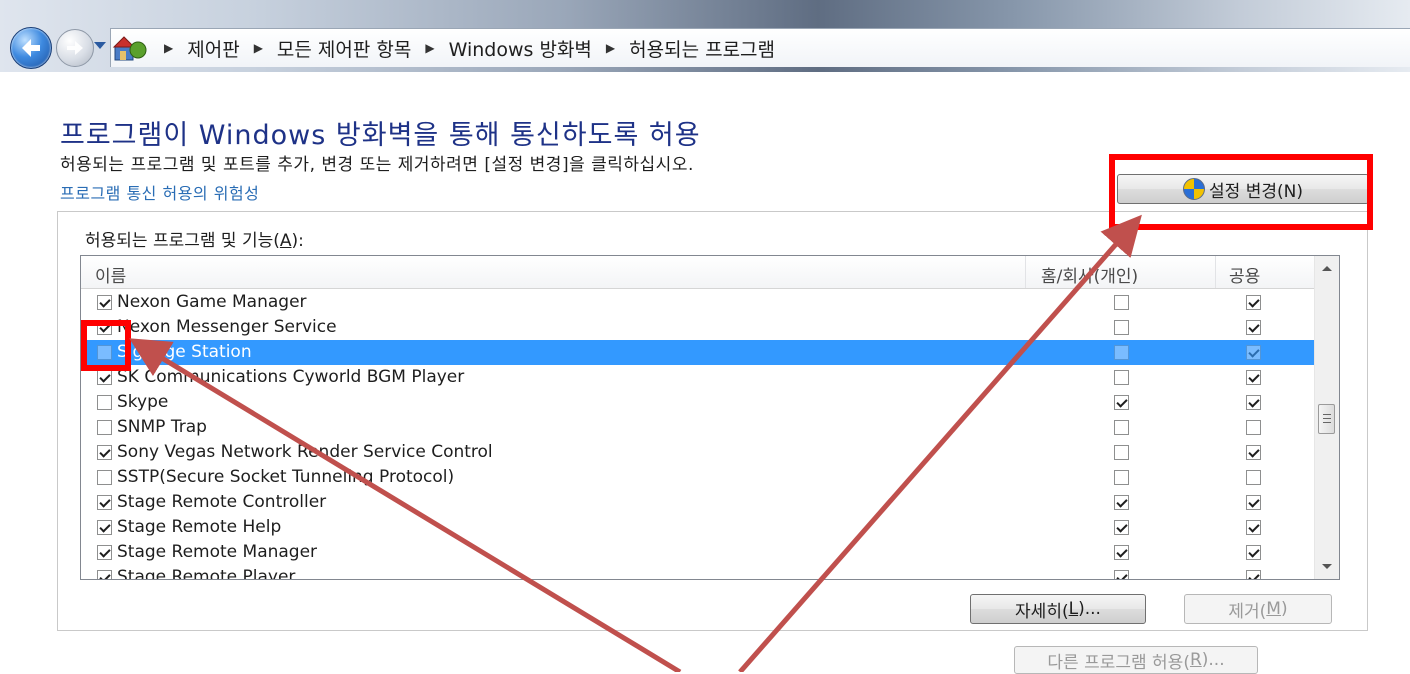  I want to click on remove-button: 제거(M), so click(1258, 609).